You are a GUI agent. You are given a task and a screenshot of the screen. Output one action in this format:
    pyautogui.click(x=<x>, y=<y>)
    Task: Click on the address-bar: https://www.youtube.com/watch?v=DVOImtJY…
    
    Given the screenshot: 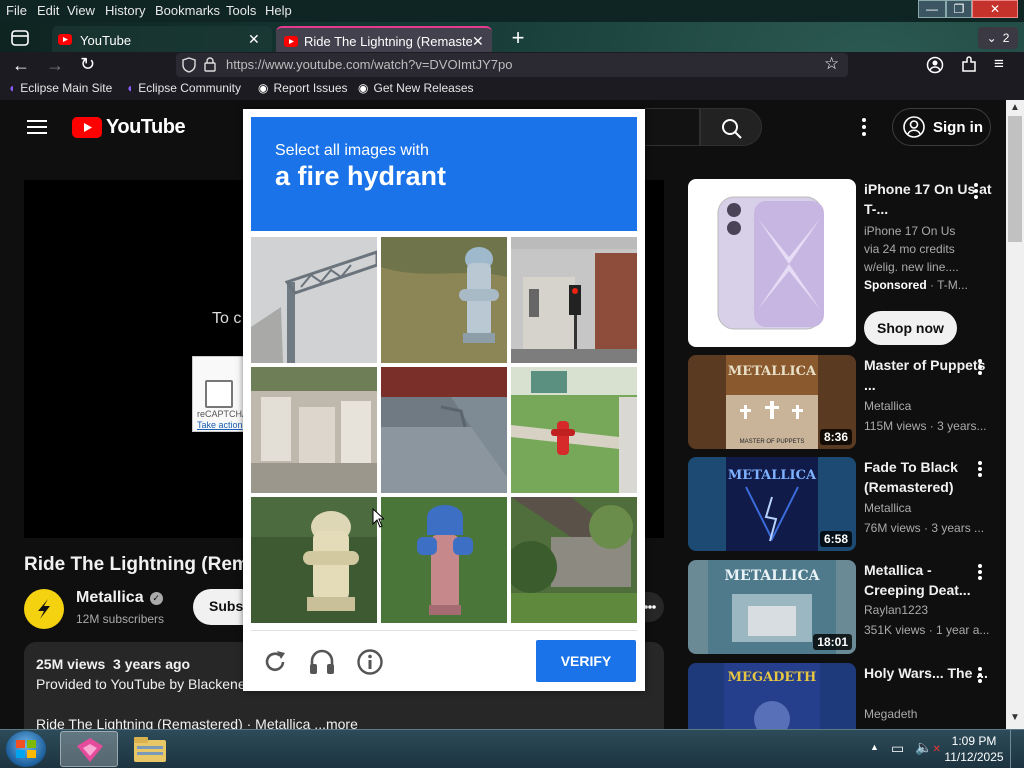 What is the action you would take?
    pyautogui.click(x=512, y=65)
    